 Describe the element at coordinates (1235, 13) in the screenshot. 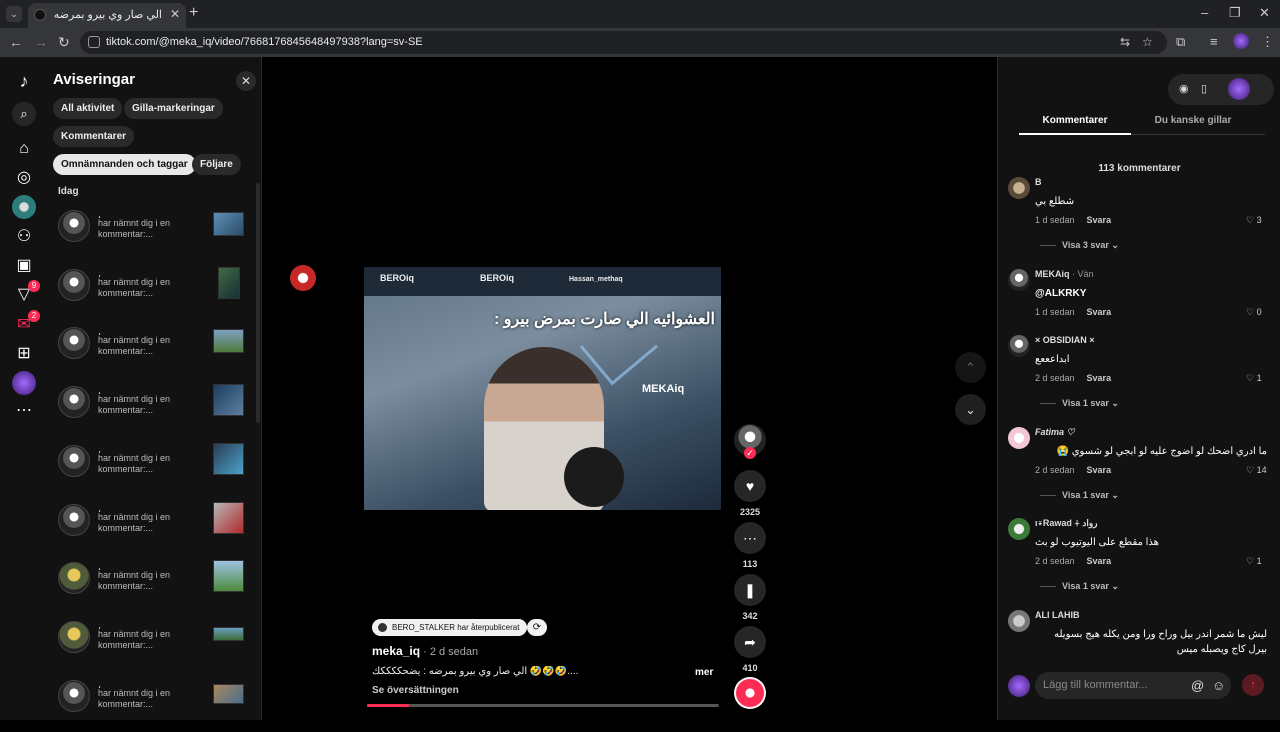

I see `maximize-icon: ❐` at that location.